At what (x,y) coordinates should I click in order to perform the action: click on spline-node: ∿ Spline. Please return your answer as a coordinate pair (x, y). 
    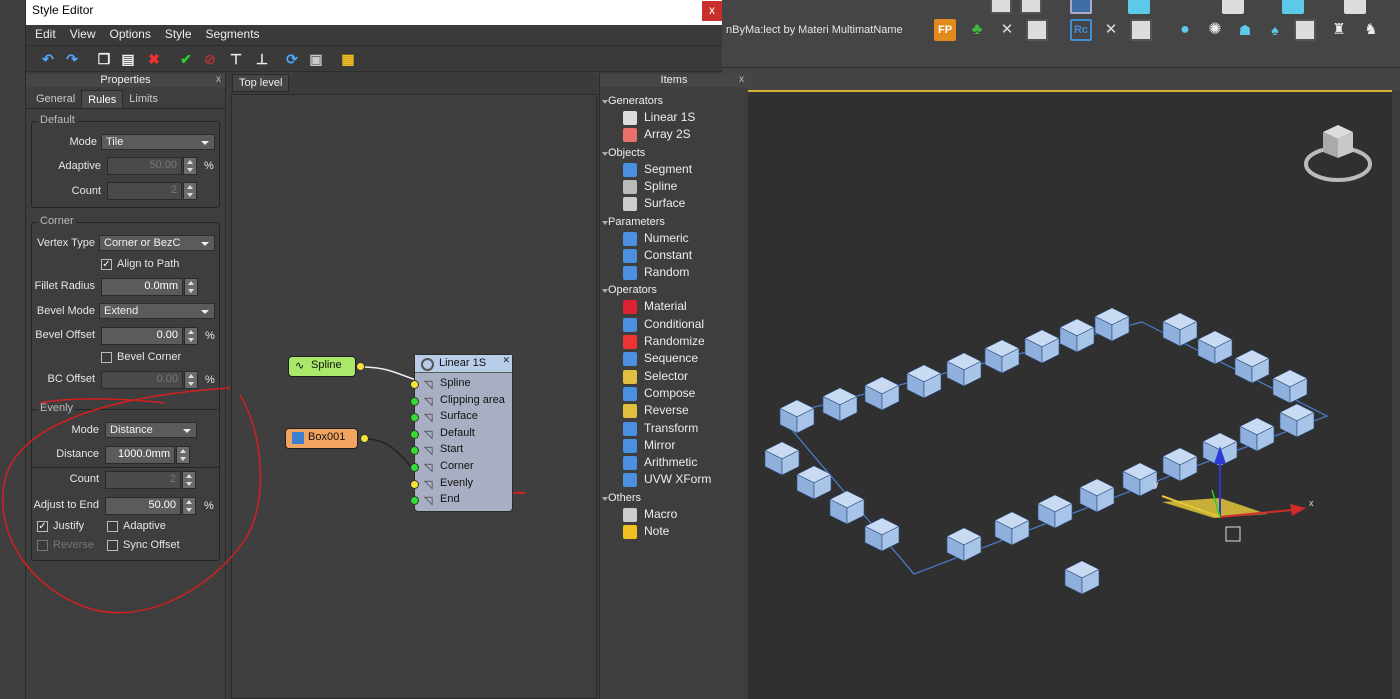
    Looking at the image, I should click on (322, 366).